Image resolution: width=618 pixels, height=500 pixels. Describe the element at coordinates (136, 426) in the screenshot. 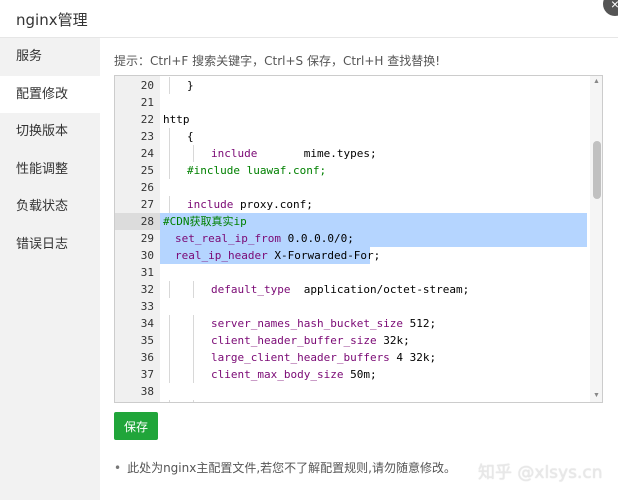

I see `save-button: 保存` at that location.